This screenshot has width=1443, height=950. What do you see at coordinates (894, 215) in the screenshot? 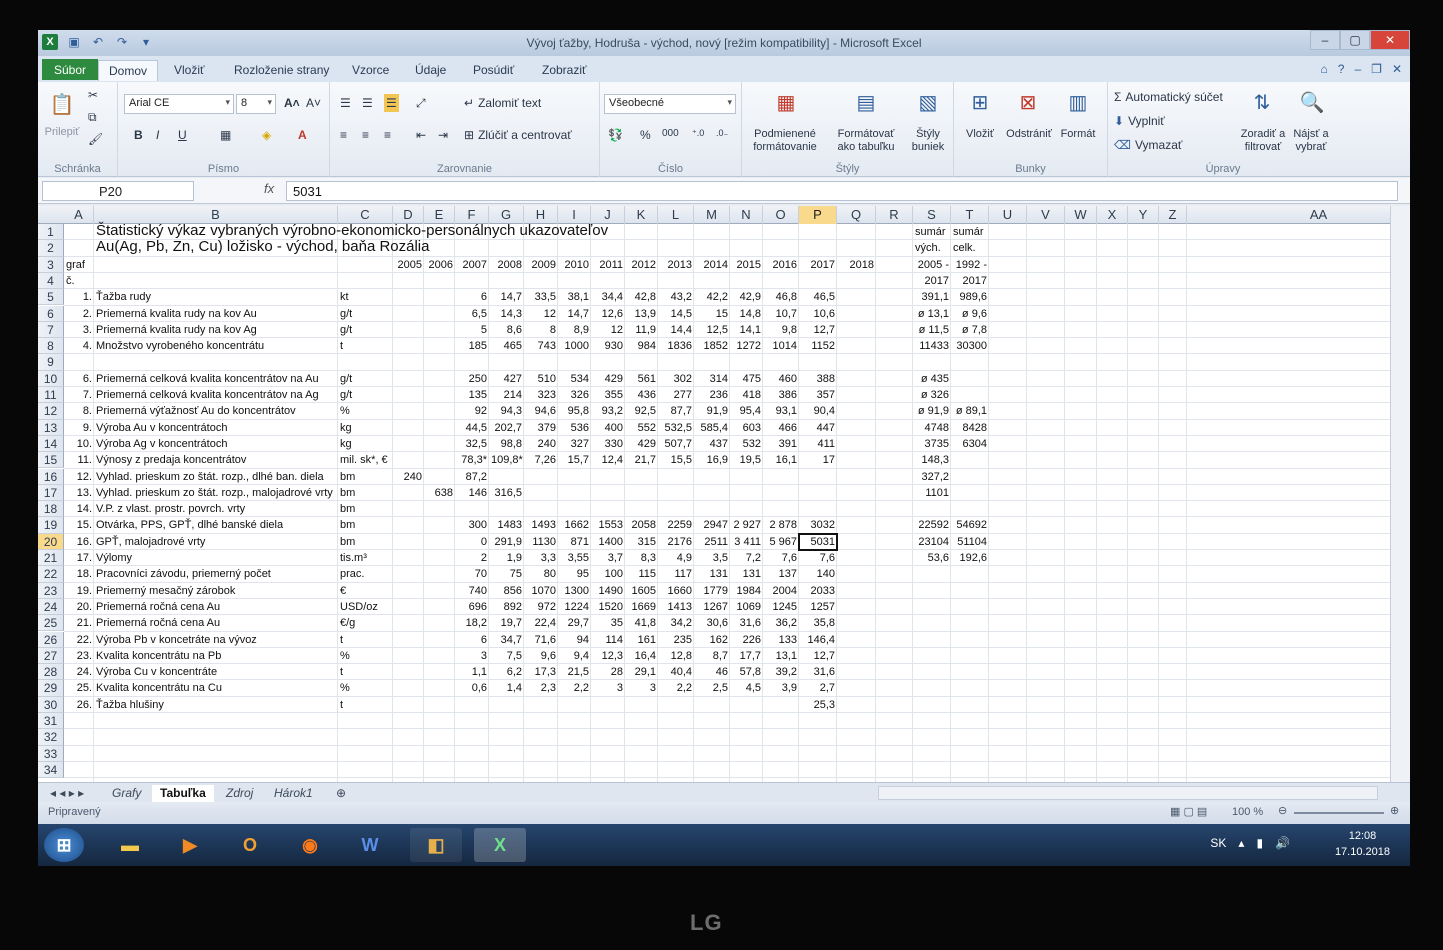
I see `column-header-r: R` at bounding box center [894, 215].